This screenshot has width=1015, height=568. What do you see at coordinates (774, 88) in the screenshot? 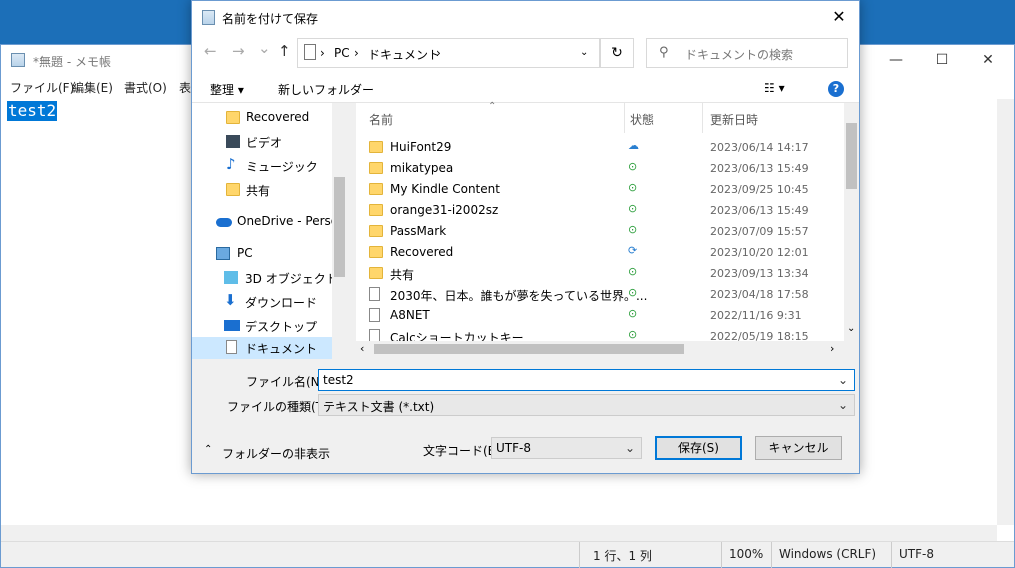
I see `view-options-button: ☷ ▾` at bounding box center [774, 88].